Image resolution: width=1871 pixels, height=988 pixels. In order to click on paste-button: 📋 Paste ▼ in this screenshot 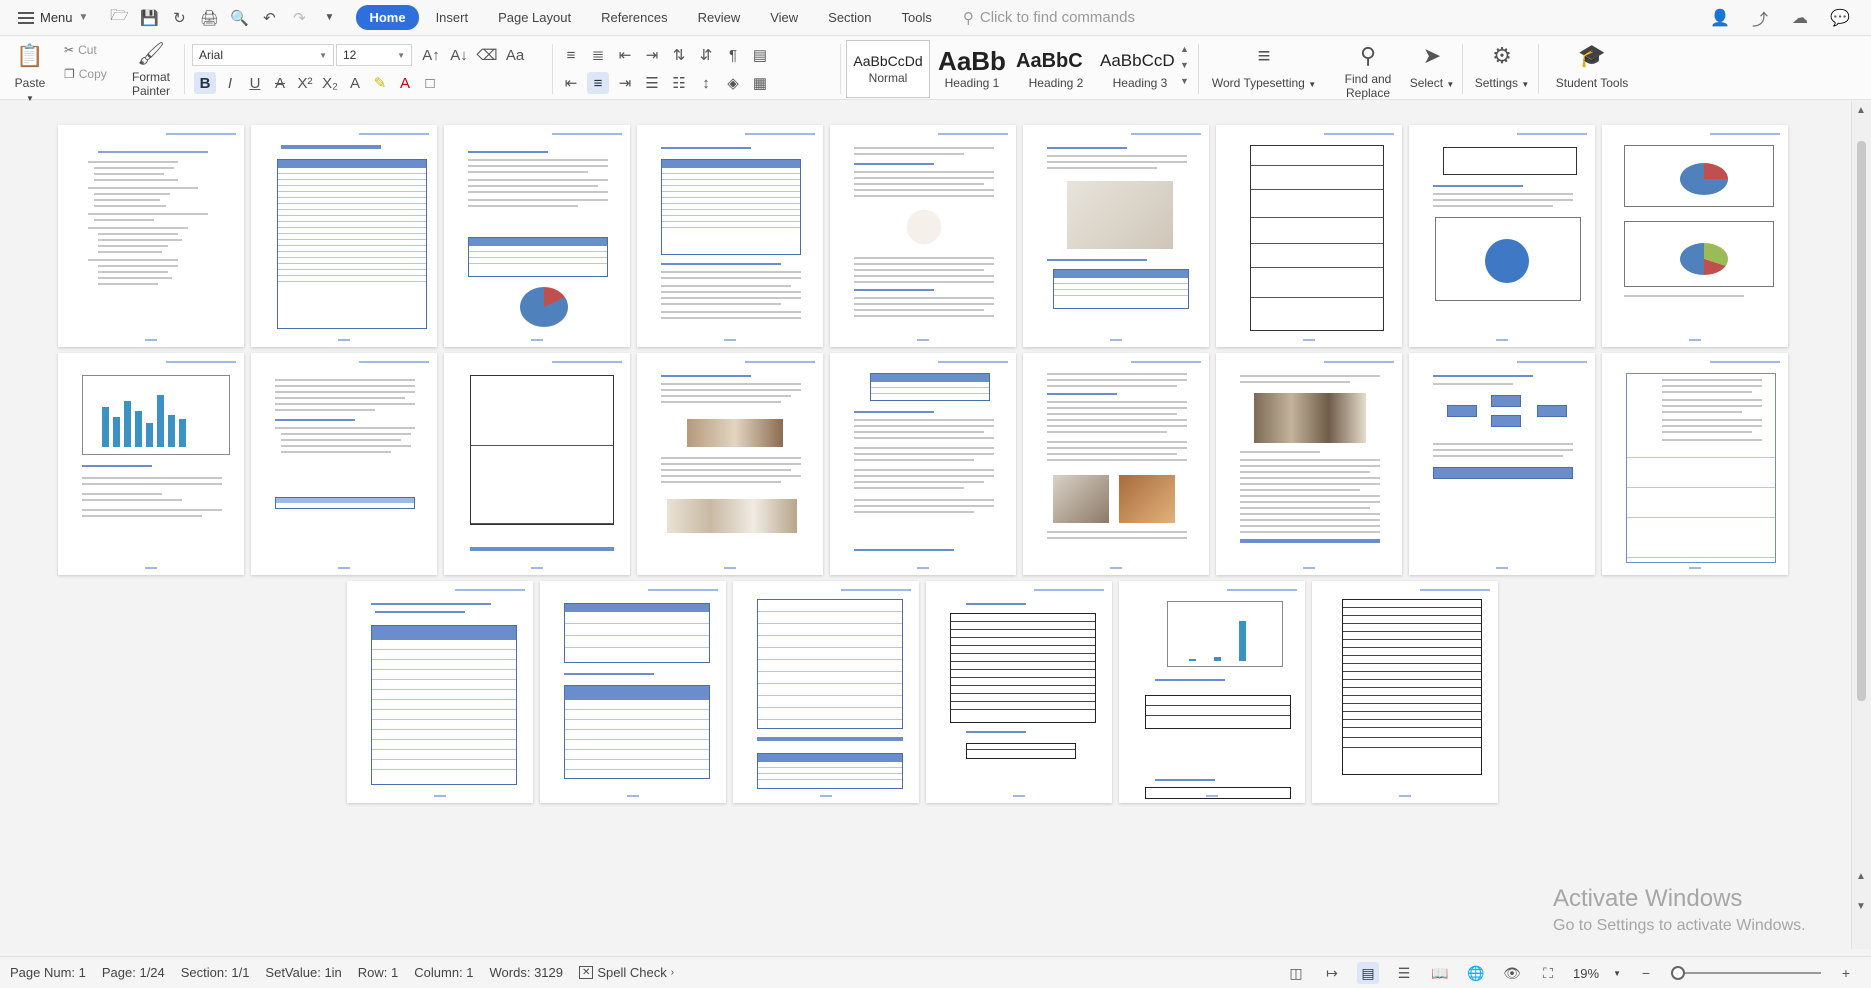, I will do `click(30, 72)`.